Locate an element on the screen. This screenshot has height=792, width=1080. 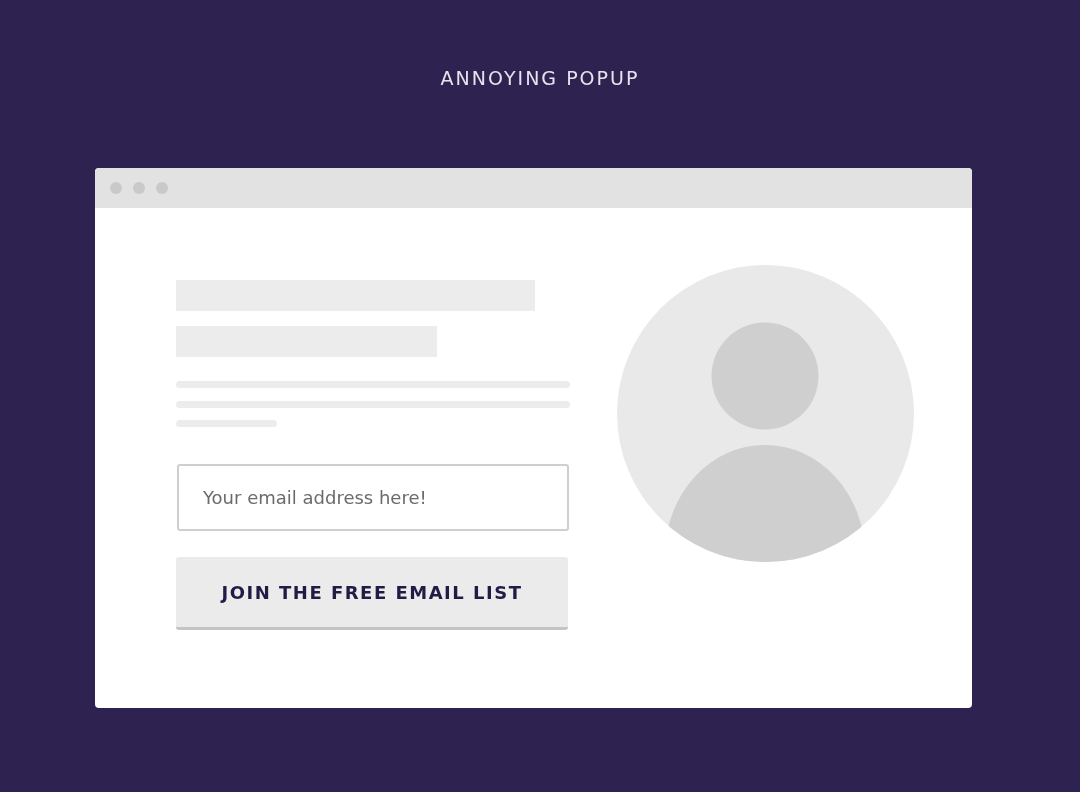
join-button: JOIN THE FREE EMAIL LIST is located at coordinates (372, 593).